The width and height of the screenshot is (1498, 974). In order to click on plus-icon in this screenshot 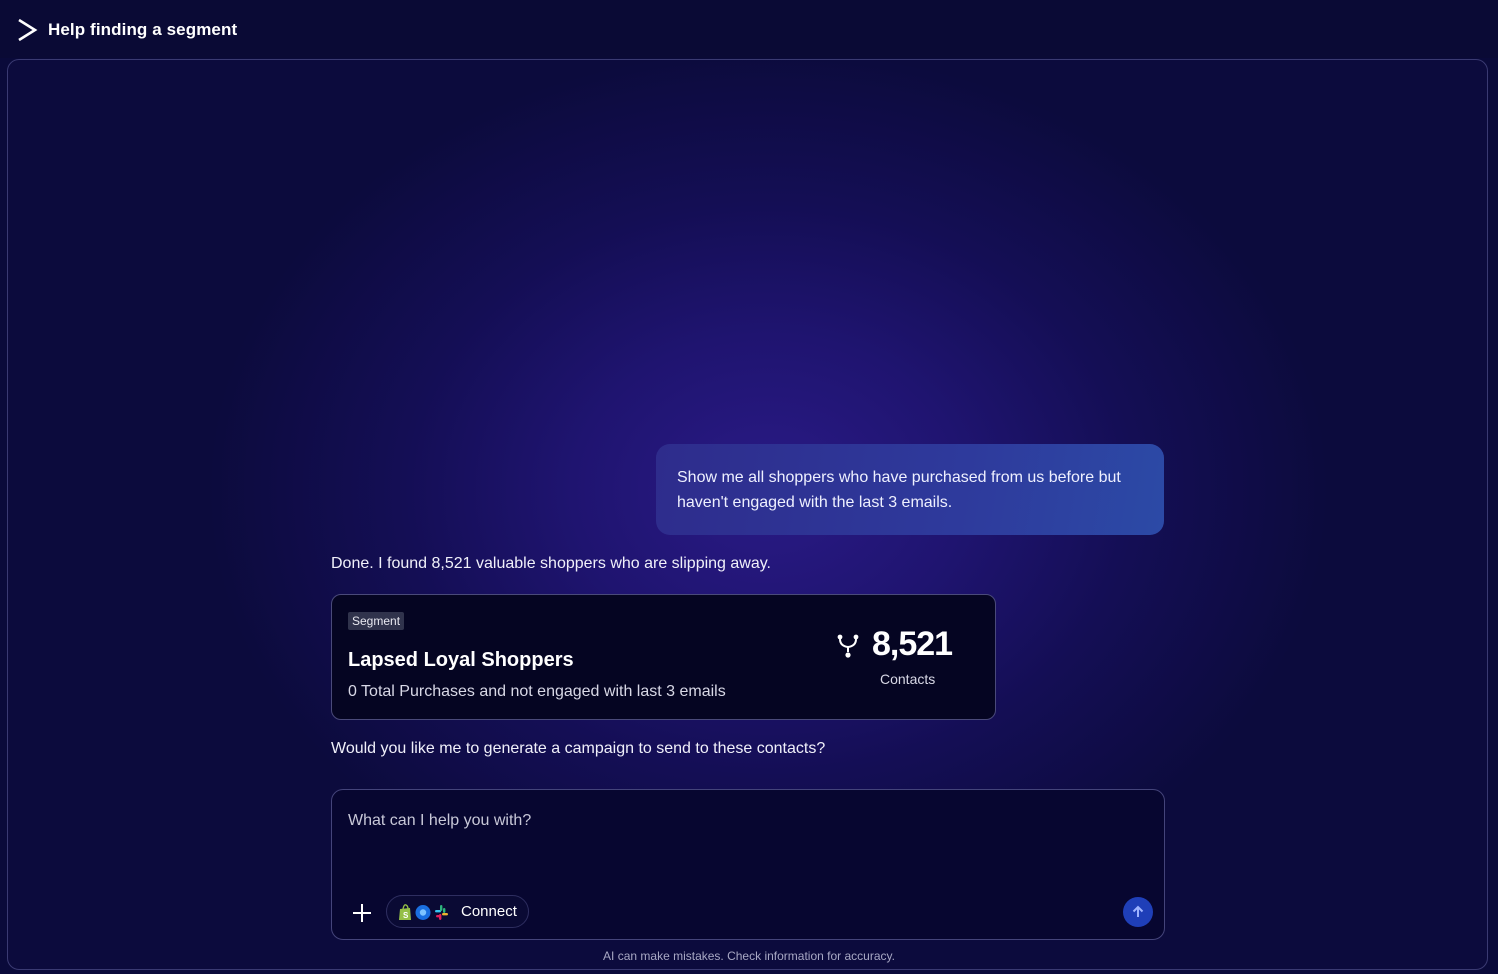, I will do `click(362, 913)`.